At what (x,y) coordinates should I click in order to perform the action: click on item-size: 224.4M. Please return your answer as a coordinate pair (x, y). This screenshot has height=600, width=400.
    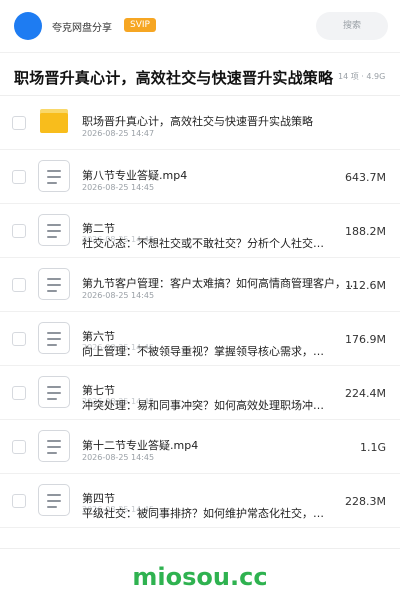
    Looking at the image, I should click on (365, 393).